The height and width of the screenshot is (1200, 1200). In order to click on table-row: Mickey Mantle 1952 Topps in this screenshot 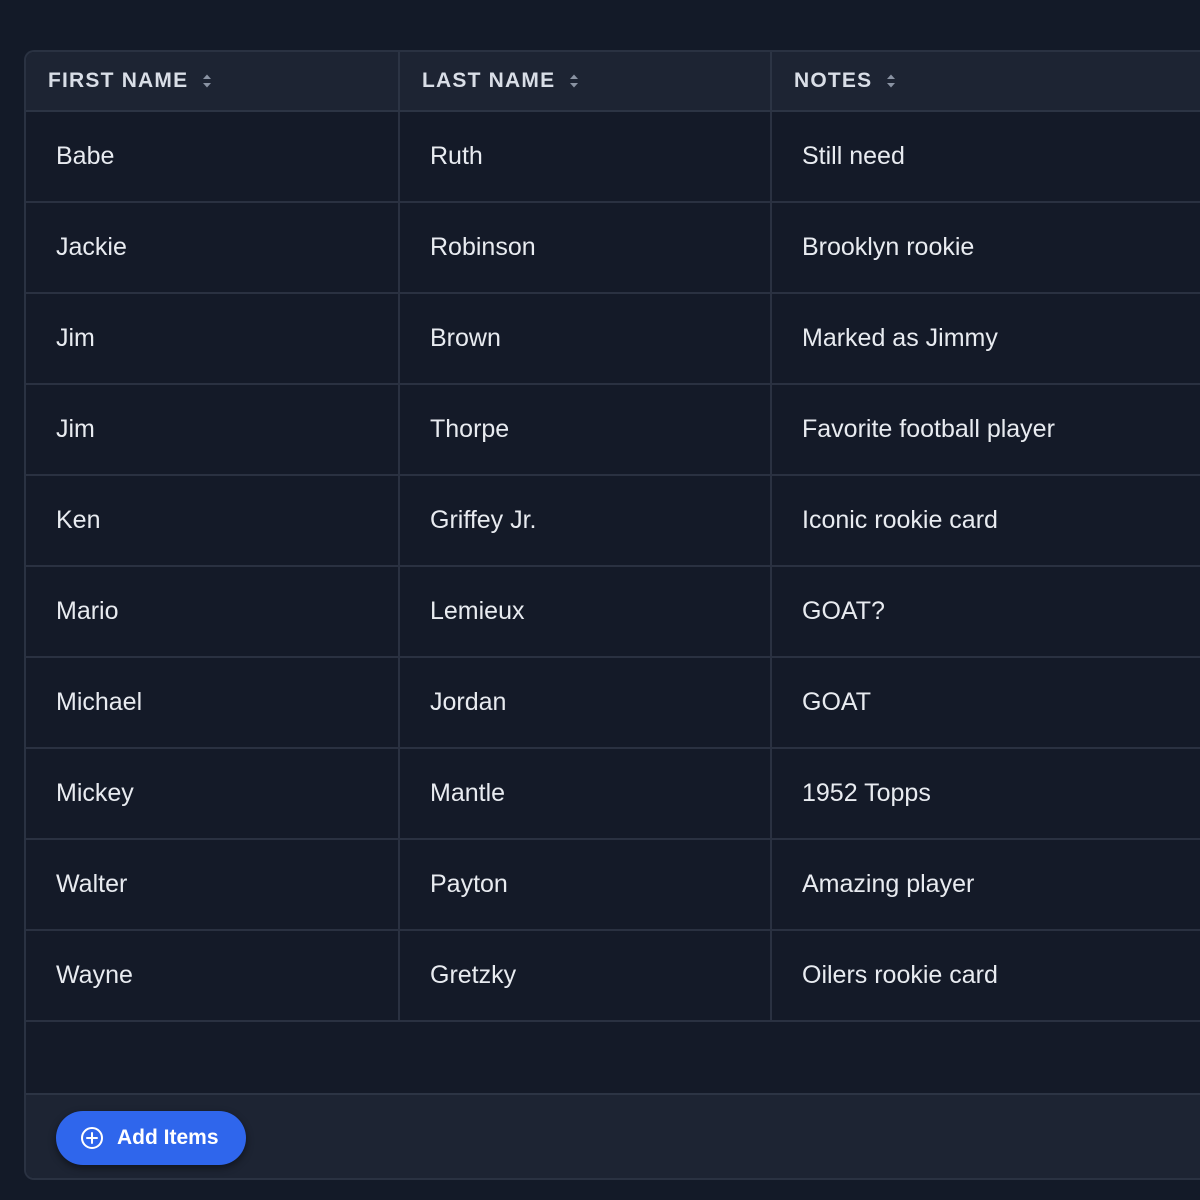, I will do `click(613, 794)`.